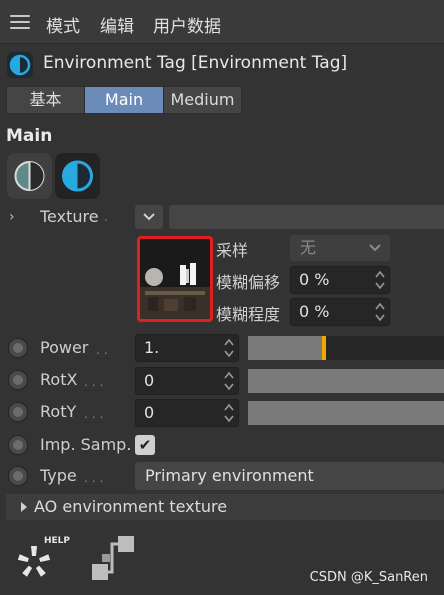 Image resolution: width=444 pixels, height=595 pixels. What do you see at coordinates (86, 444) in the screenshot?
I see `imp-samp-label: Imp. Samp.` at bounding box center [86, 444].